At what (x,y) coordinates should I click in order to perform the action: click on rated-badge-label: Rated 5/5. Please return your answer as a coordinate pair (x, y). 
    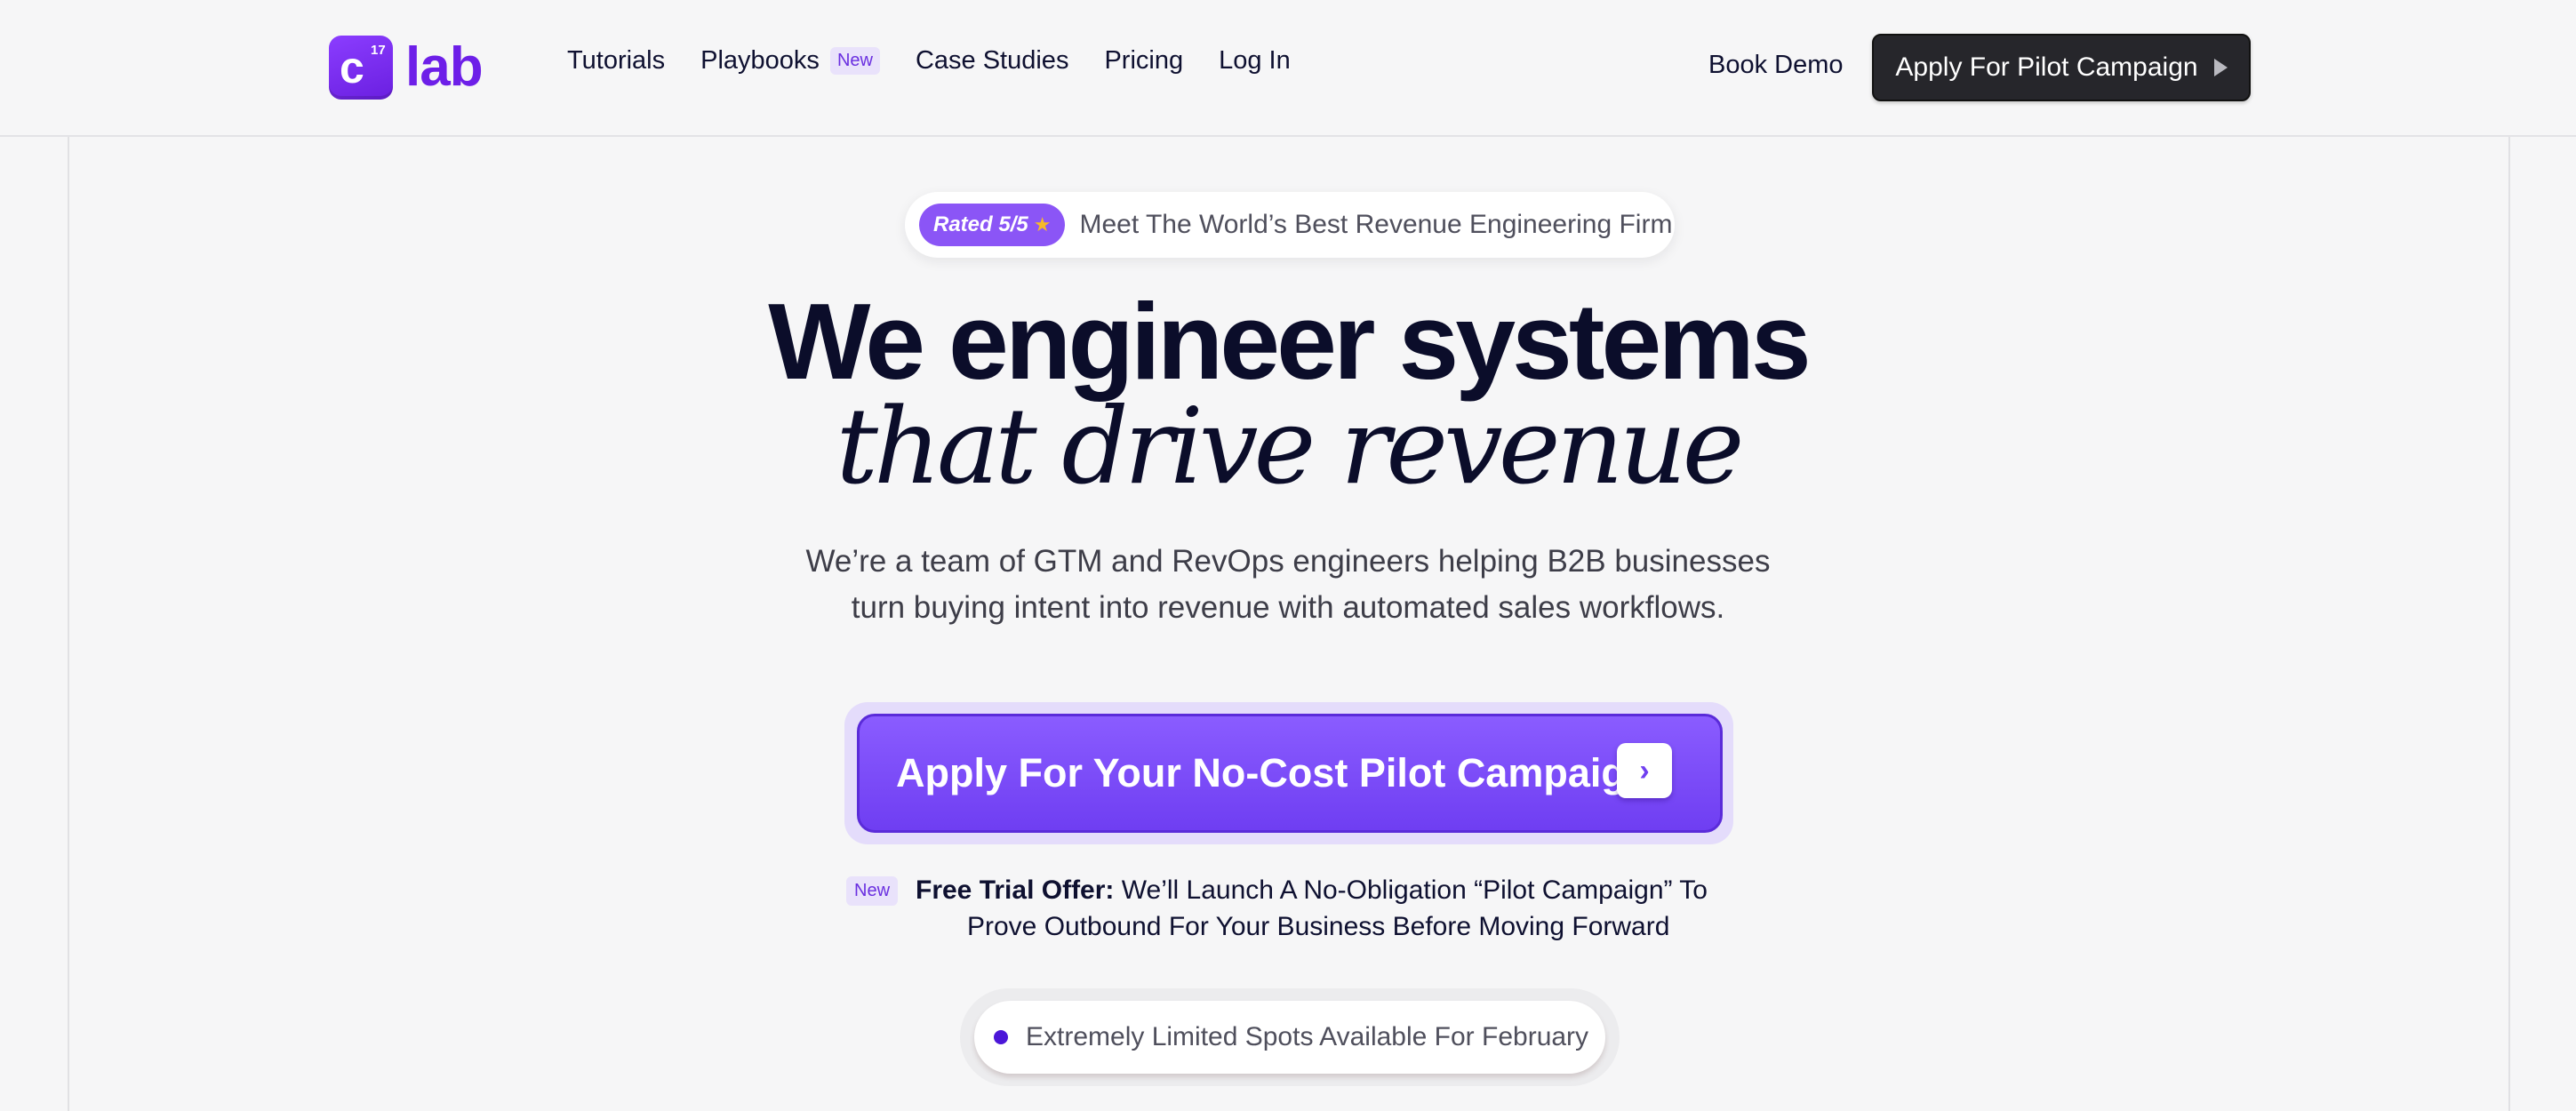
    Looking at the image, I should click on (980, 224).